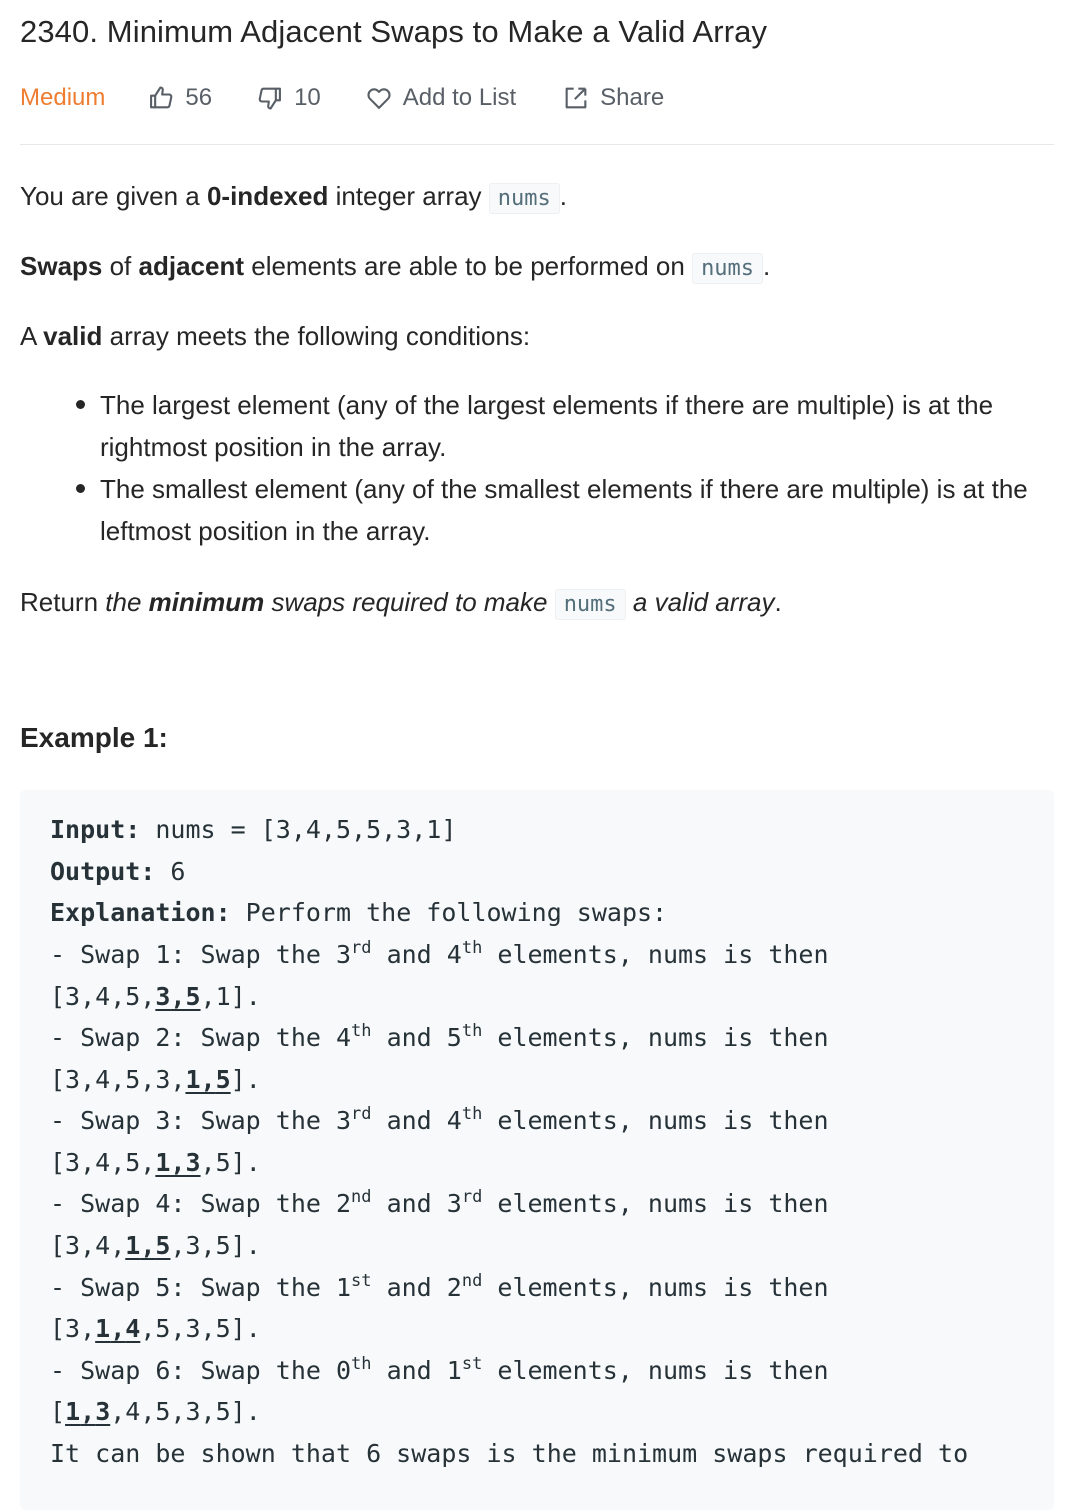  I want to click on array-text: [3,4,5,, so click(103, 1162).